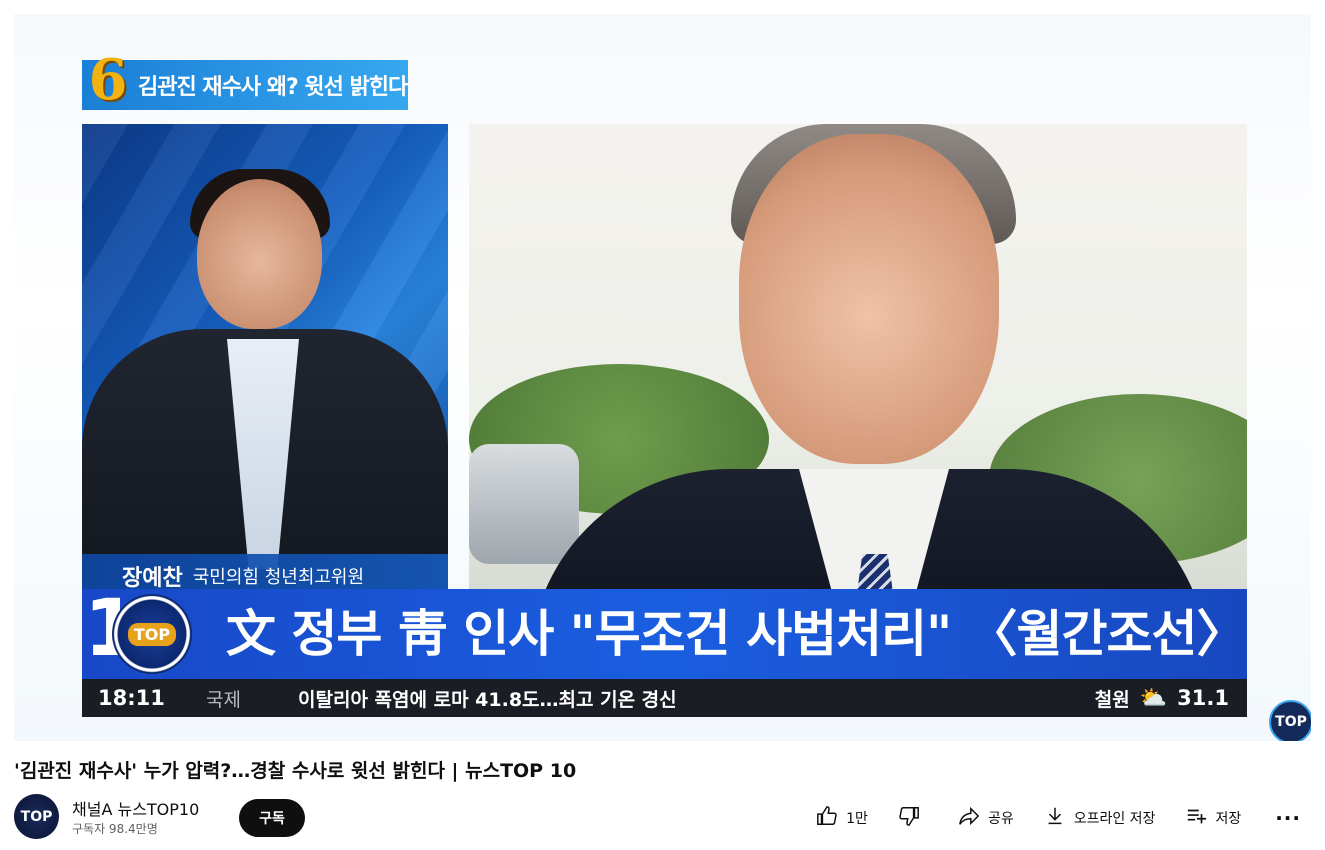 The image size is (1325, 850). What do you see at coordinates (1000, 819) in the screenshot?
I see `share-label: 공유` at bounding box center [1000, 819].